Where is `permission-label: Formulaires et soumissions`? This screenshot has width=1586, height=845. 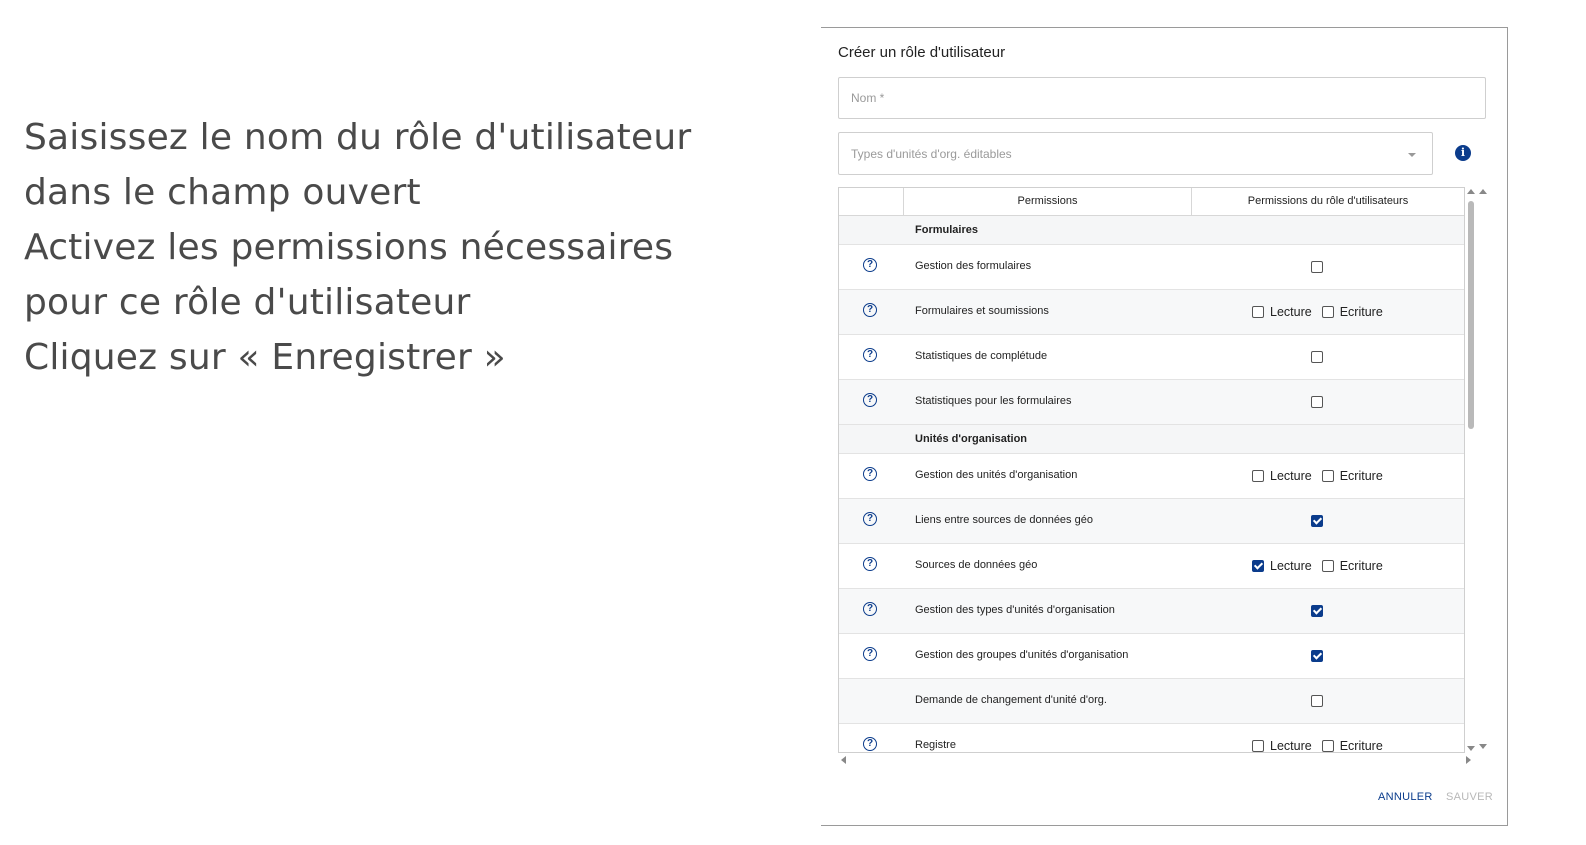
permission-label: Formulaires et soumissions is located at coordinates (982, 311).